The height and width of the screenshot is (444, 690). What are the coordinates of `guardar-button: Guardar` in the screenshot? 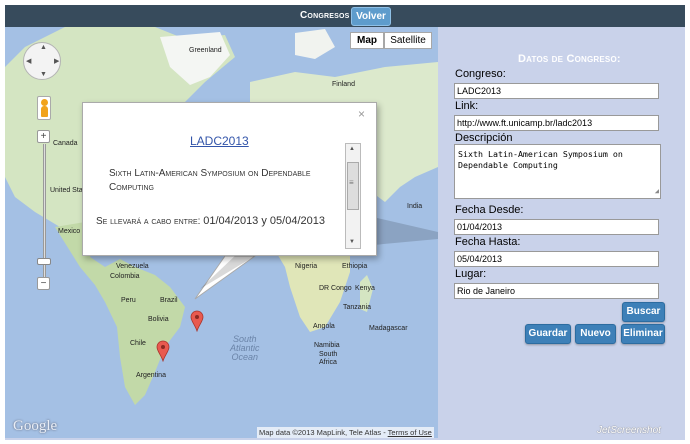 It's located at (548, 334).